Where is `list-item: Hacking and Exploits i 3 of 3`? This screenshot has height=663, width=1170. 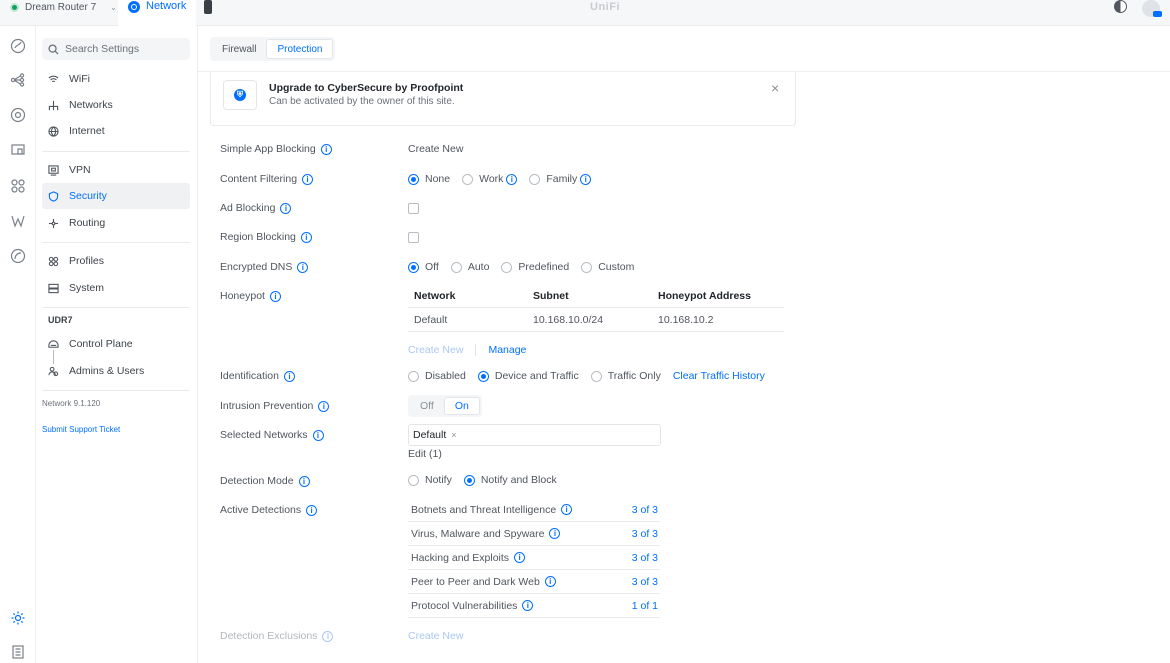
list-item: Hacking and Exploits i 3 of 3 is located at coordinates (534, 558).